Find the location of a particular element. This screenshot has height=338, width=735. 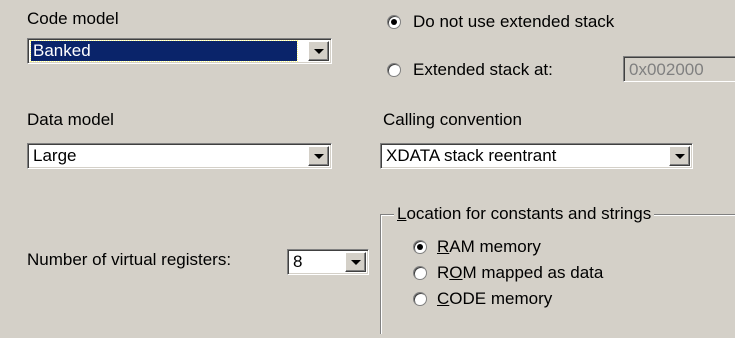

virtual-registers-label: Number of virtual registers: is located at coordinates (129, 259).